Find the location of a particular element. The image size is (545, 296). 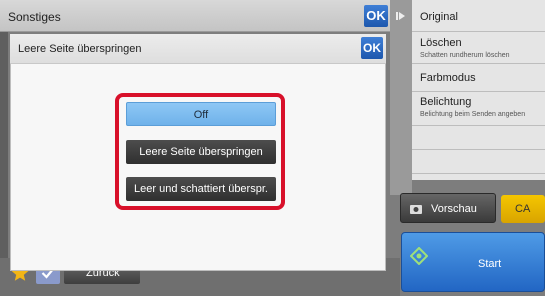

preview-label: Vorschau is located at coordinates (454, 209).